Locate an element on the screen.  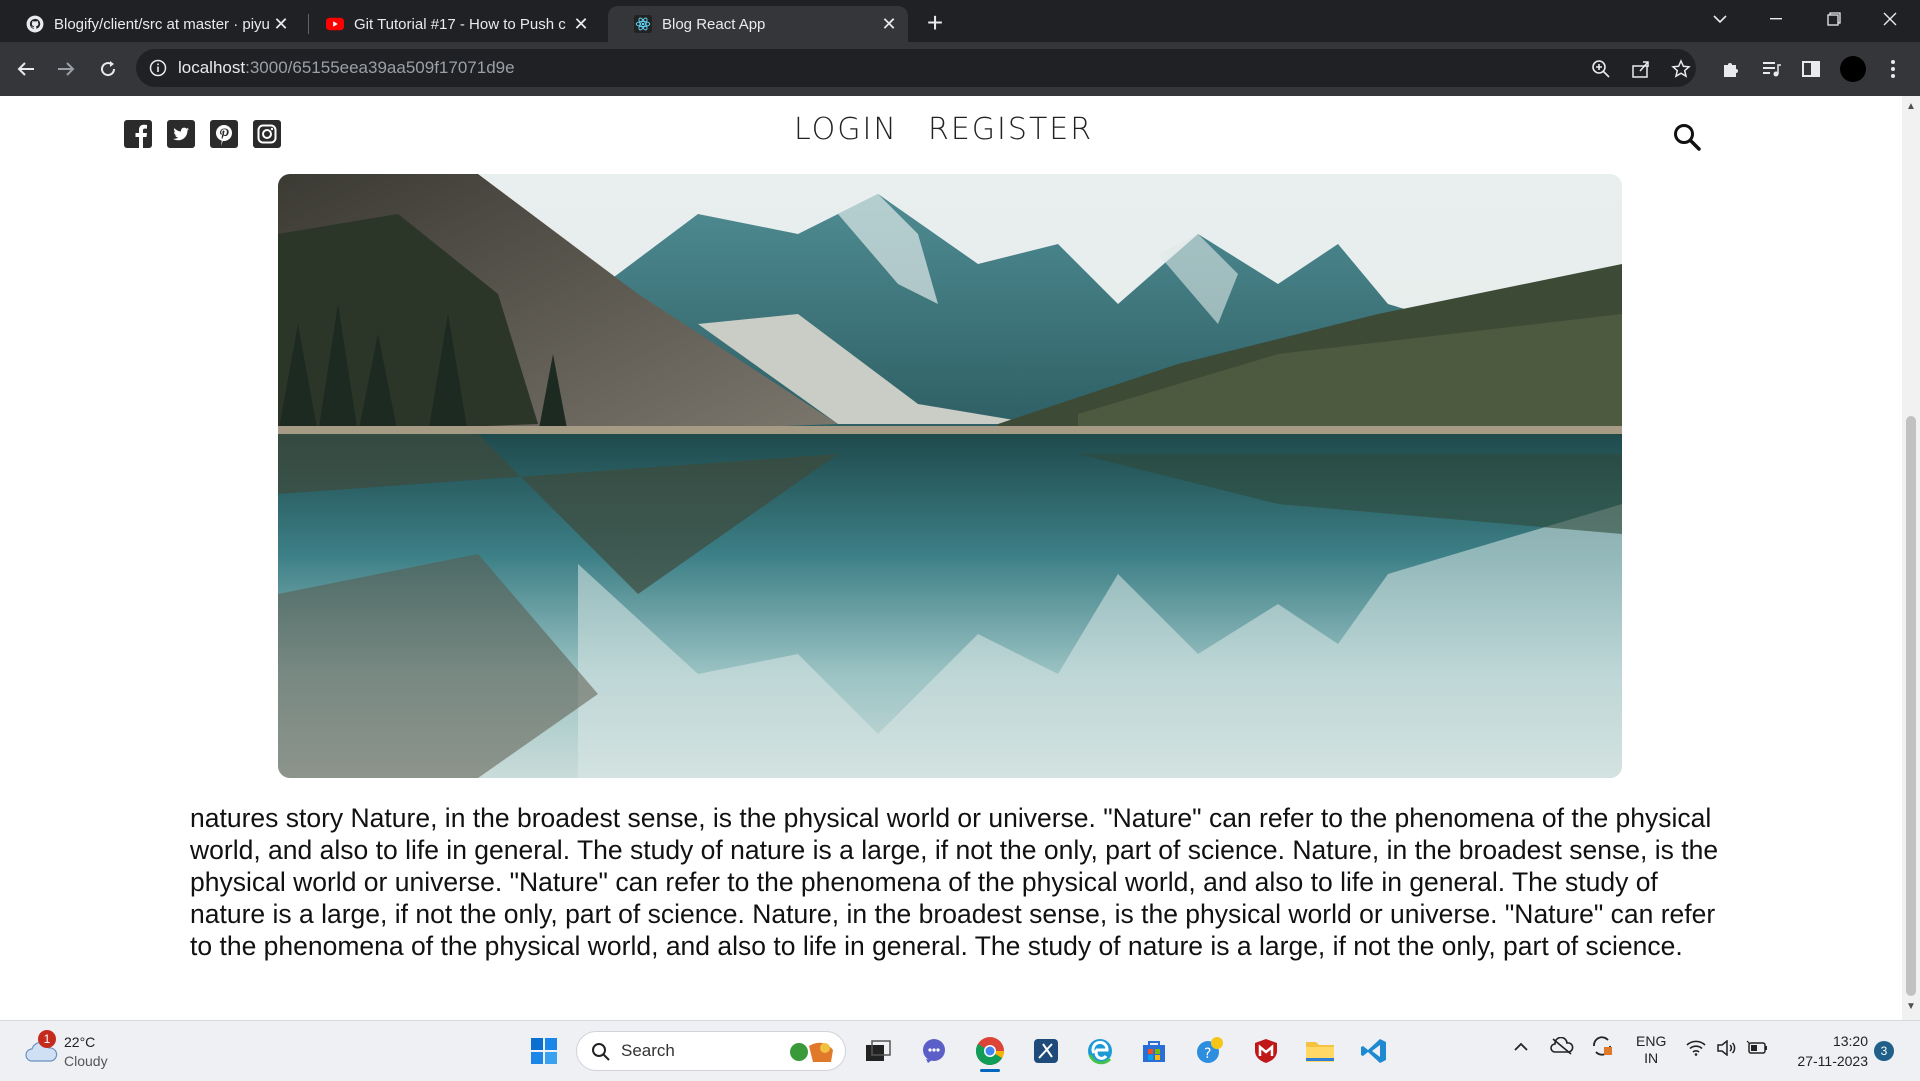
taskbar-search-box: Search is located at coordinates (711, 1051).